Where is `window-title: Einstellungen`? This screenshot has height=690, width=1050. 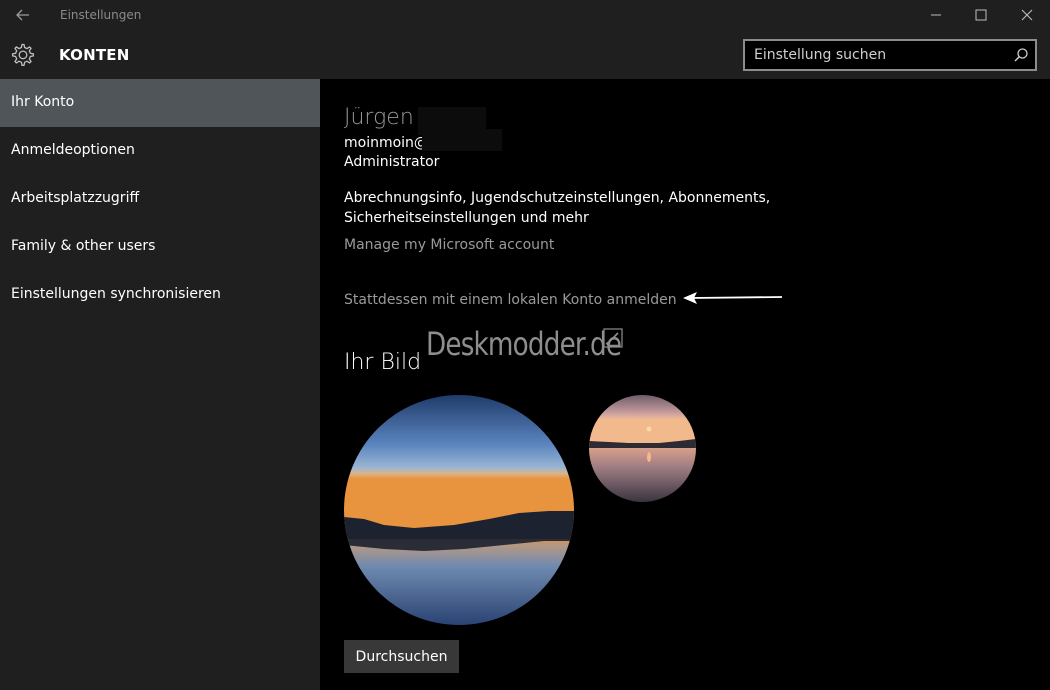 window-title: Einstellungen is located at coordinates (101, 15).